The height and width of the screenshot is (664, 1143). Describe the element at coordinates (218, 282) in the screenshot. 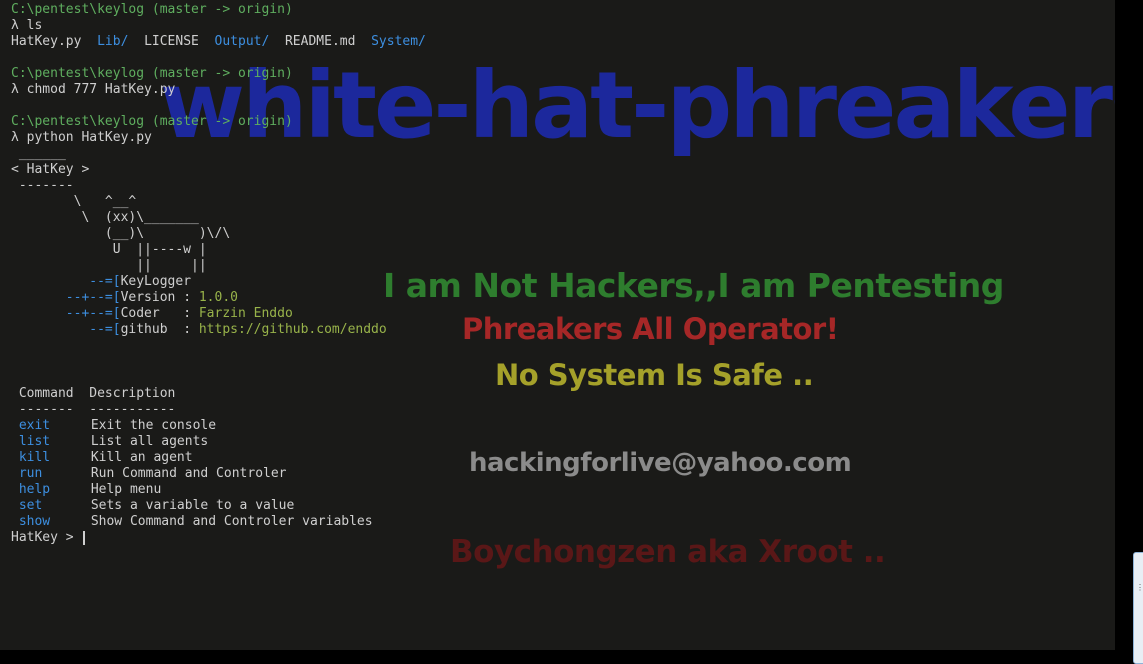

I see `info-line-tool: --=[KeyLogger` at that location.